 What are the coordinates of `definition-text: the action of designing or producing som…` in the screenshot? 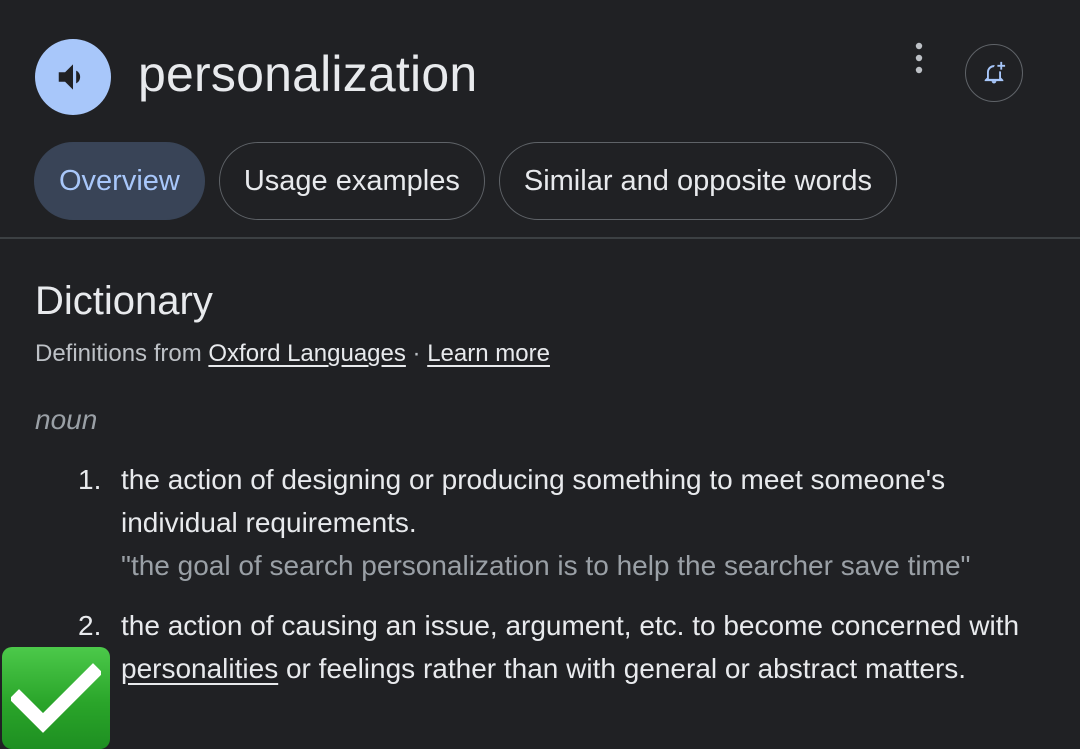 It's located at (533, 501).